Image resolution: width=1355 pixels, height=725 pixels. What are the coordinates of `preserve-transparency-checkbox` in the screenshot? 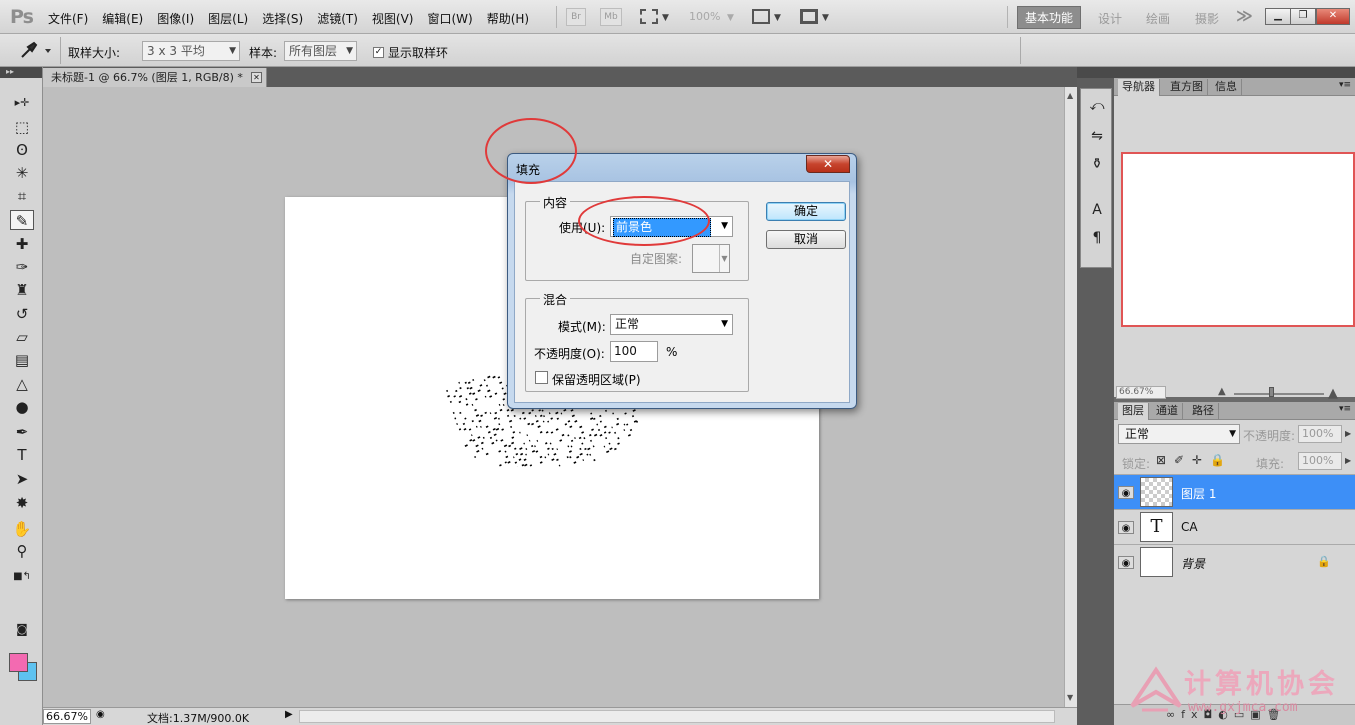 It's located at (541, 377).